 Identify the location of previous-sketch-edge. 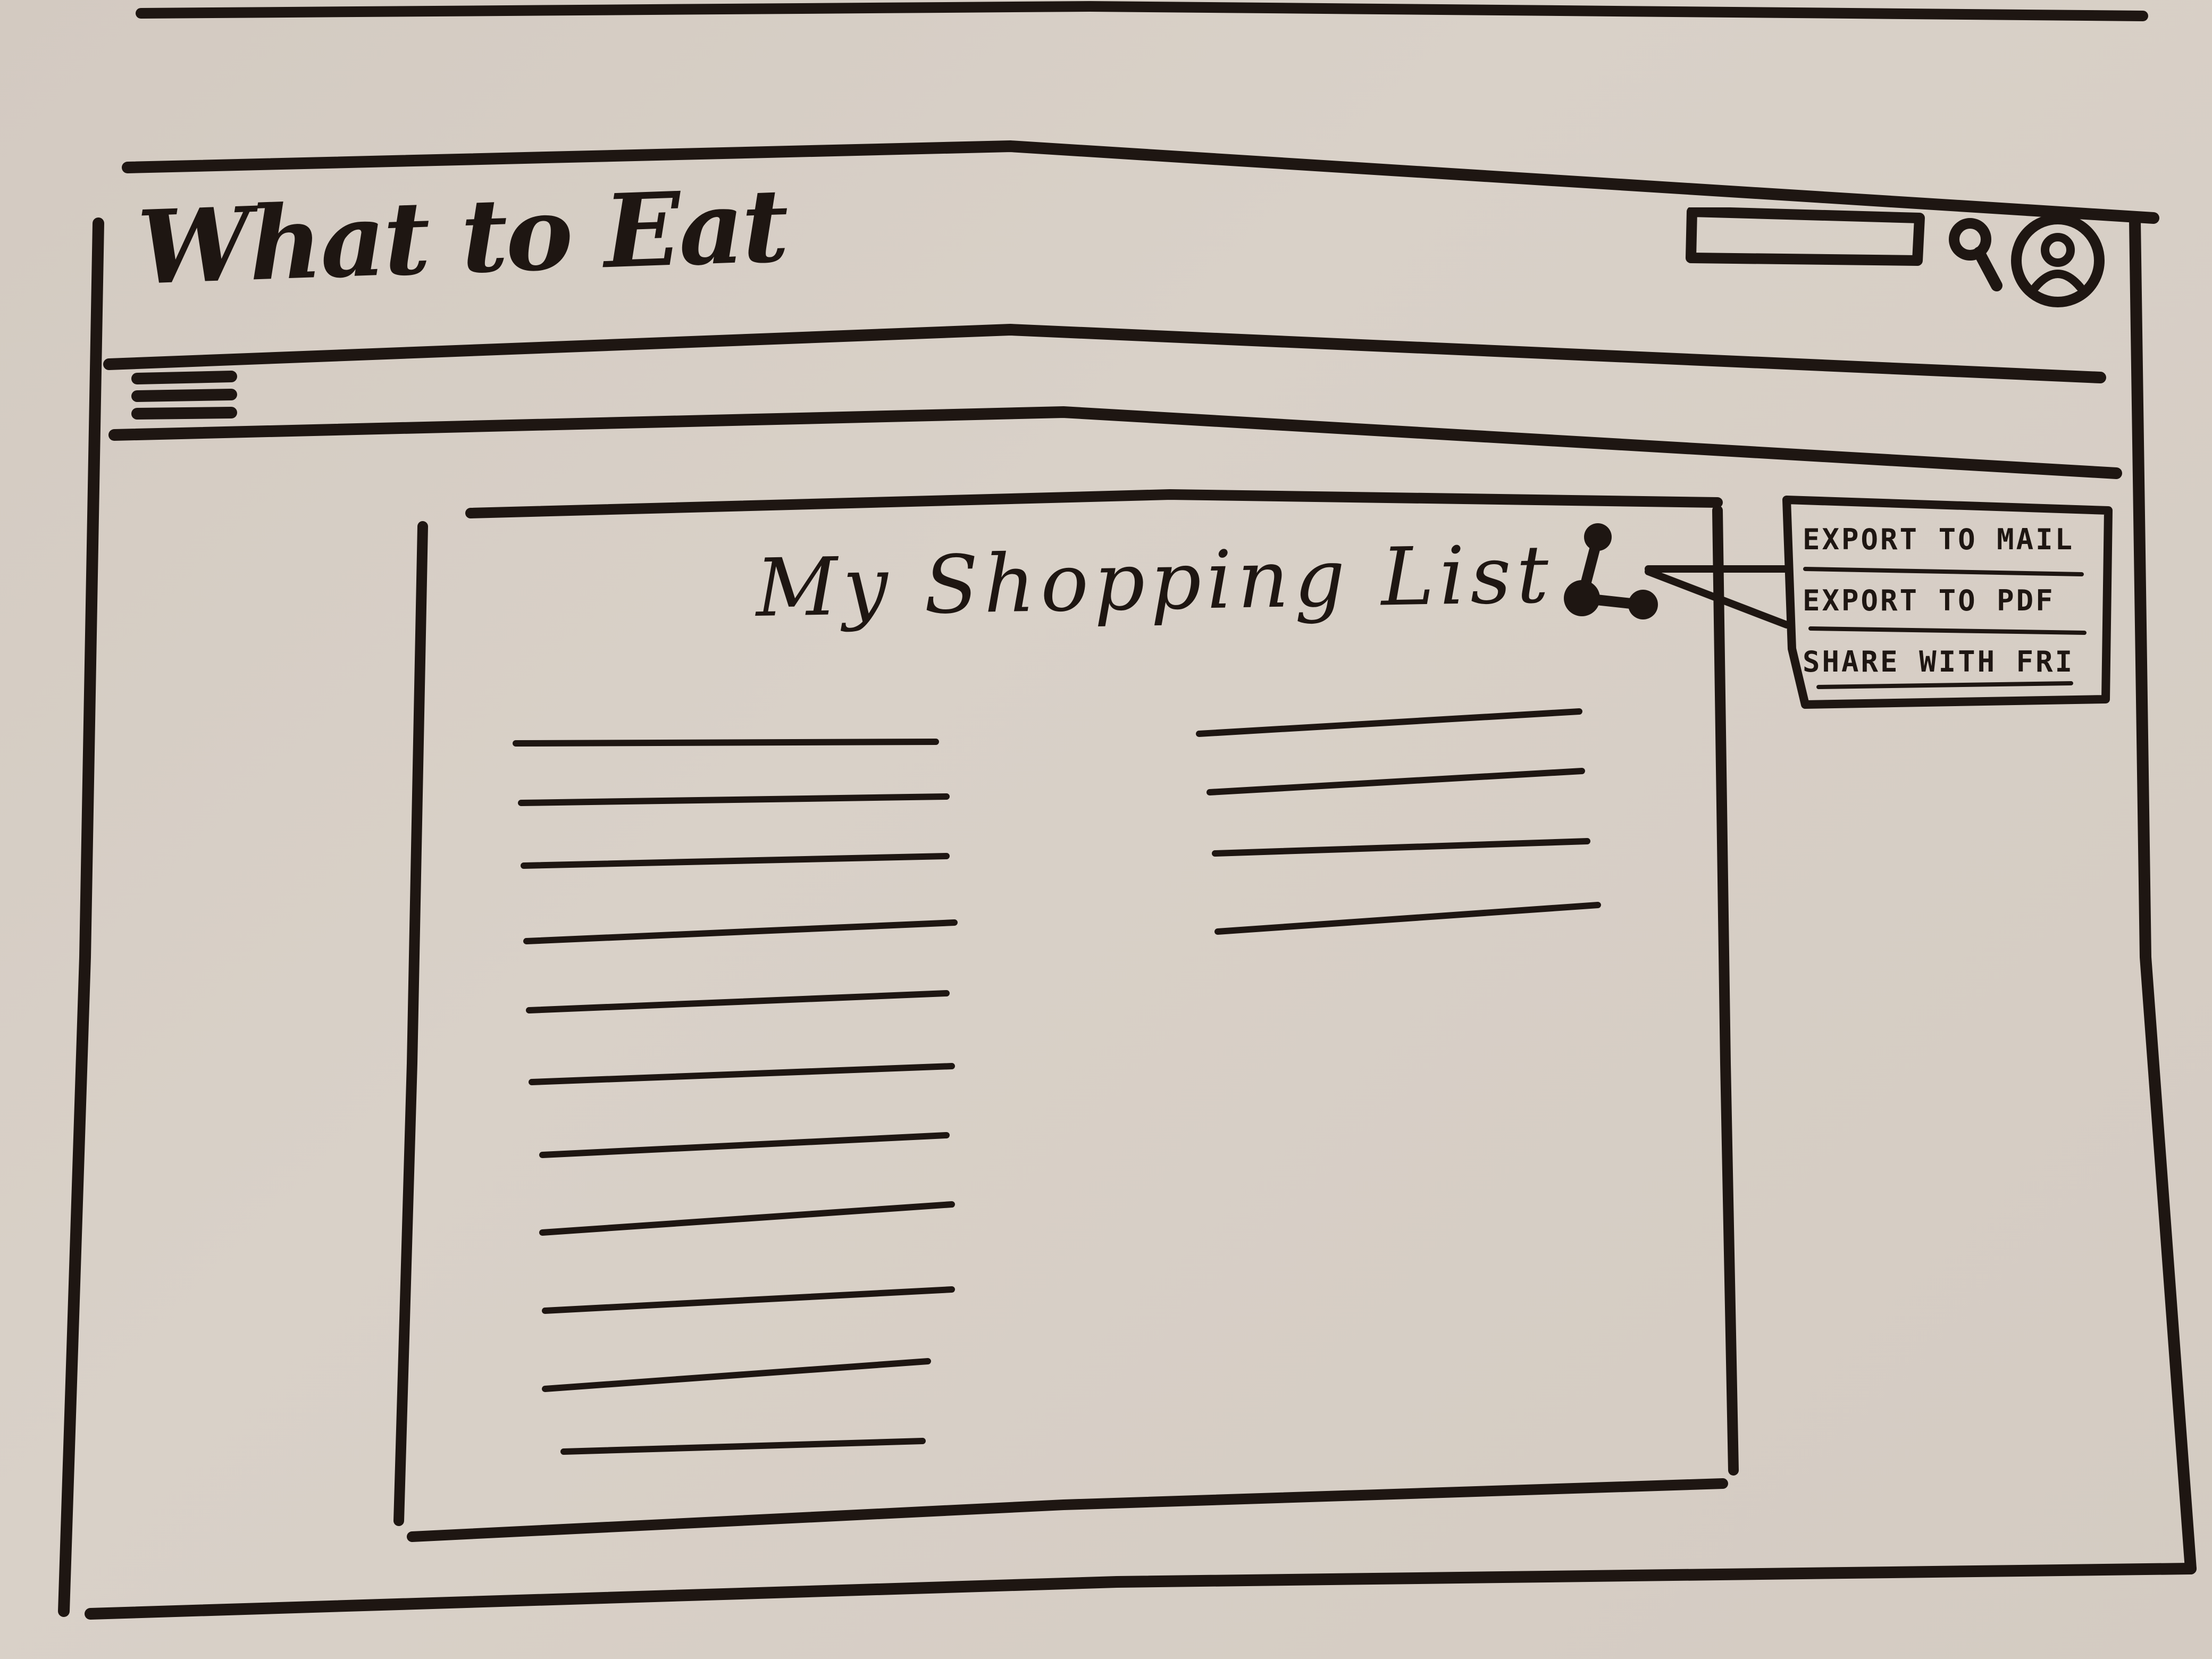
(1142, 11).